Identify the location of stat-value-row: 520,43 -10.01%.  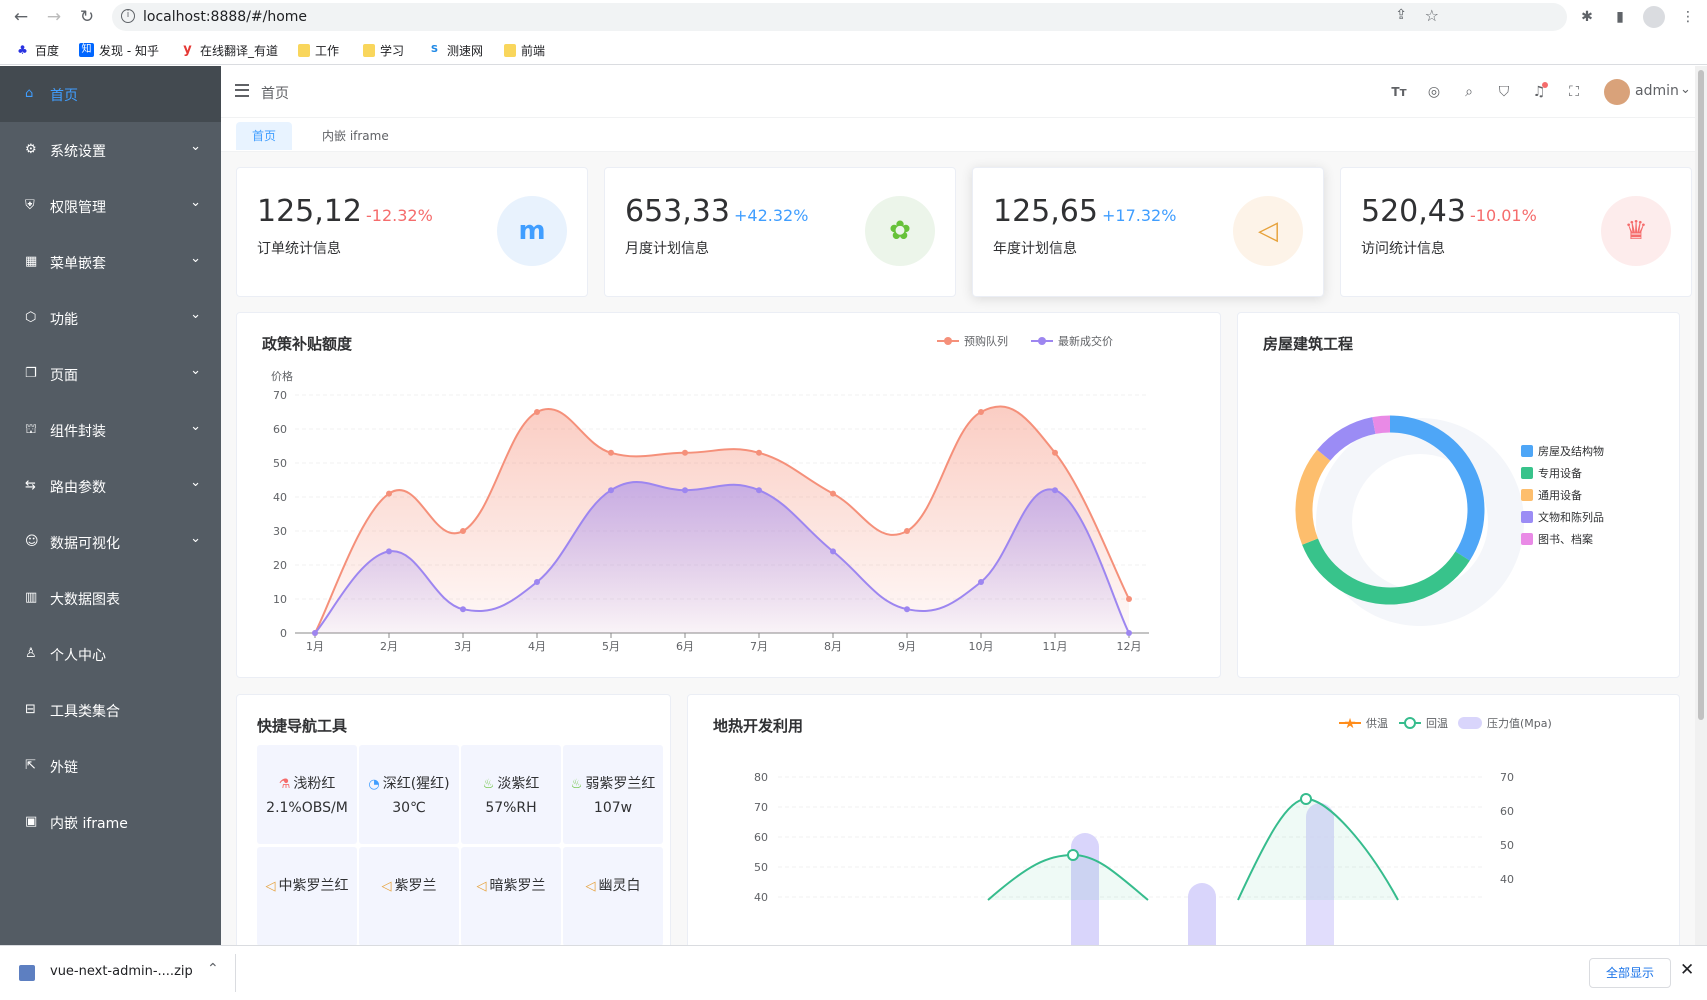
(1449, 211).